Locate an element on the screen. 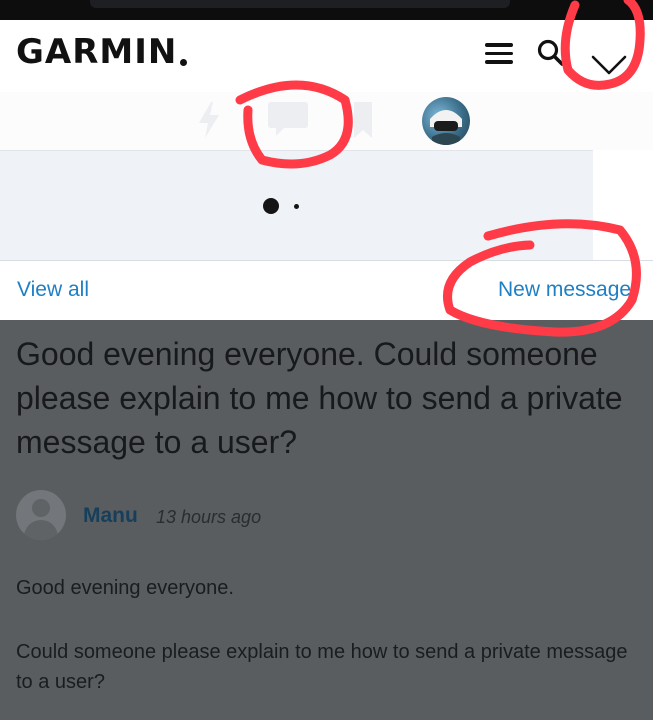  view-all-link: View all is located at coordinates (53, 290).